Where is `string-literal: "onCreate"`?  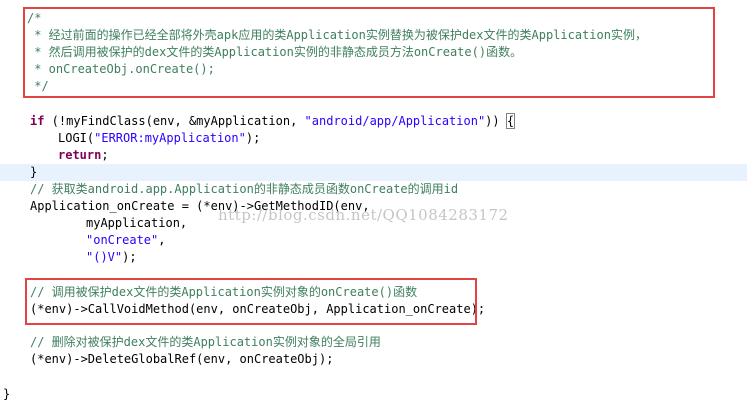
string-literal: "onCreate" is located at coordinates (122, 240).